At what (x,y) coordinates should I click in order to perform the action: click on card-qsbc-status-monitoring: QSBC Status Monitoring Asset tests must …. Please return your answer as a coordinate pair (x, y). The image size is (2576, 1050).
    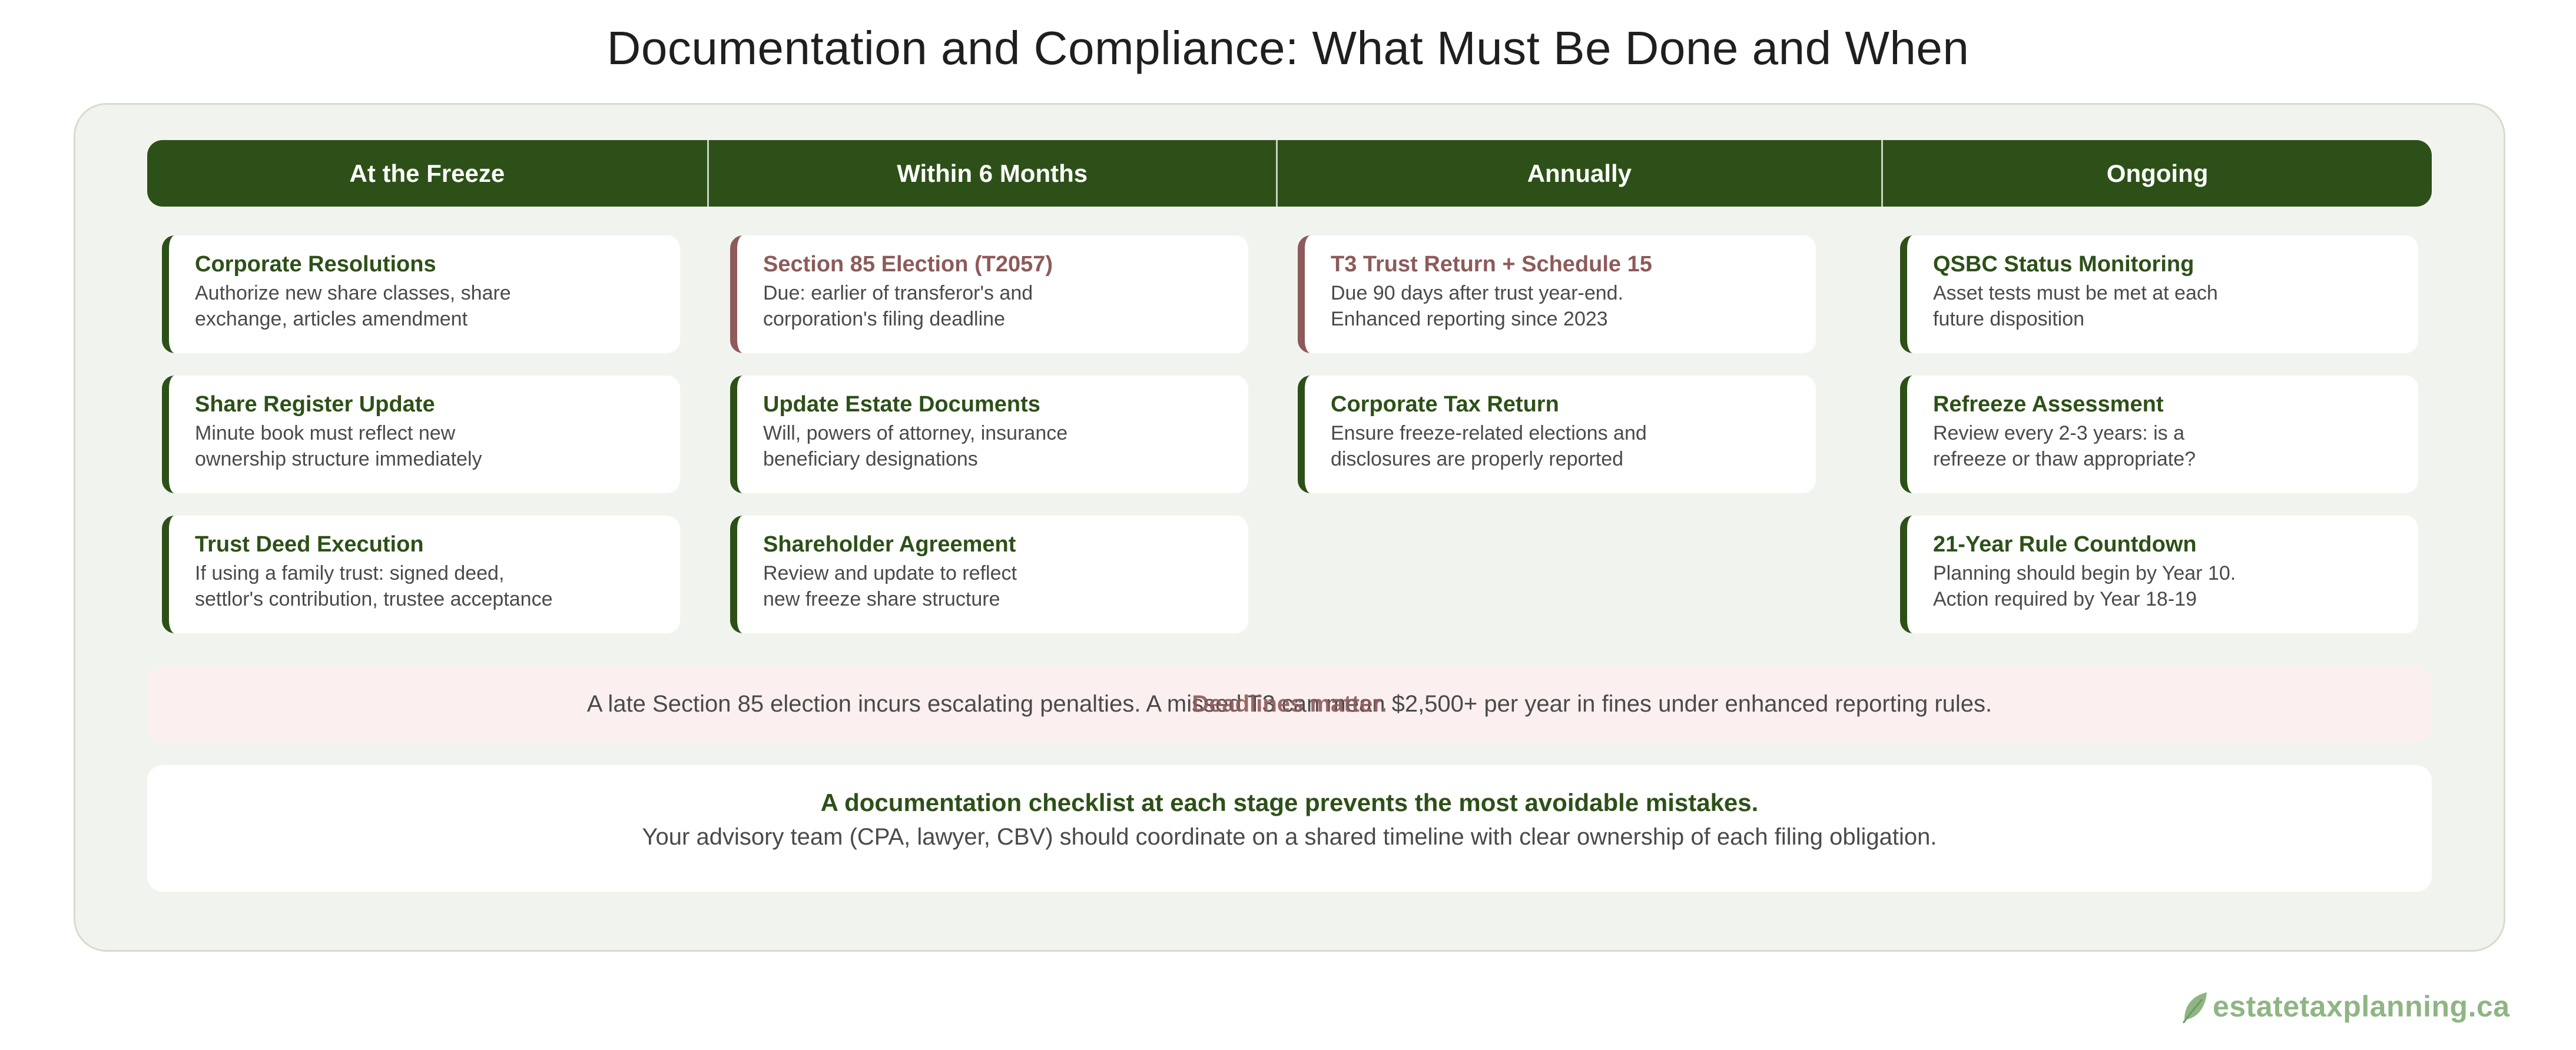
    Looking at the image, I should click on (2159, 294).